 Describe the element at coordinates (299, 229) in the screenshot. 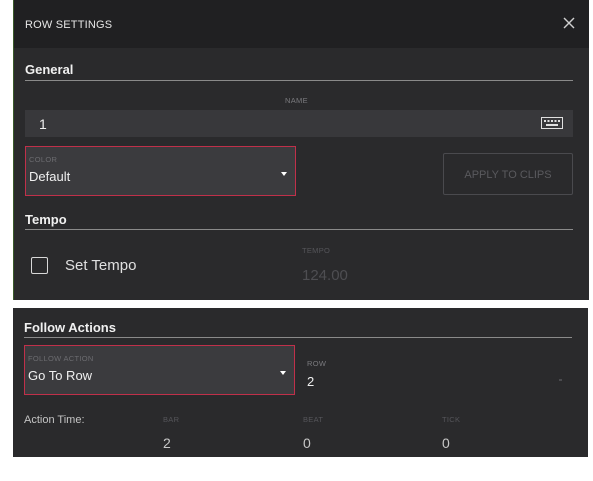

I see `tempo-divider` at that location.